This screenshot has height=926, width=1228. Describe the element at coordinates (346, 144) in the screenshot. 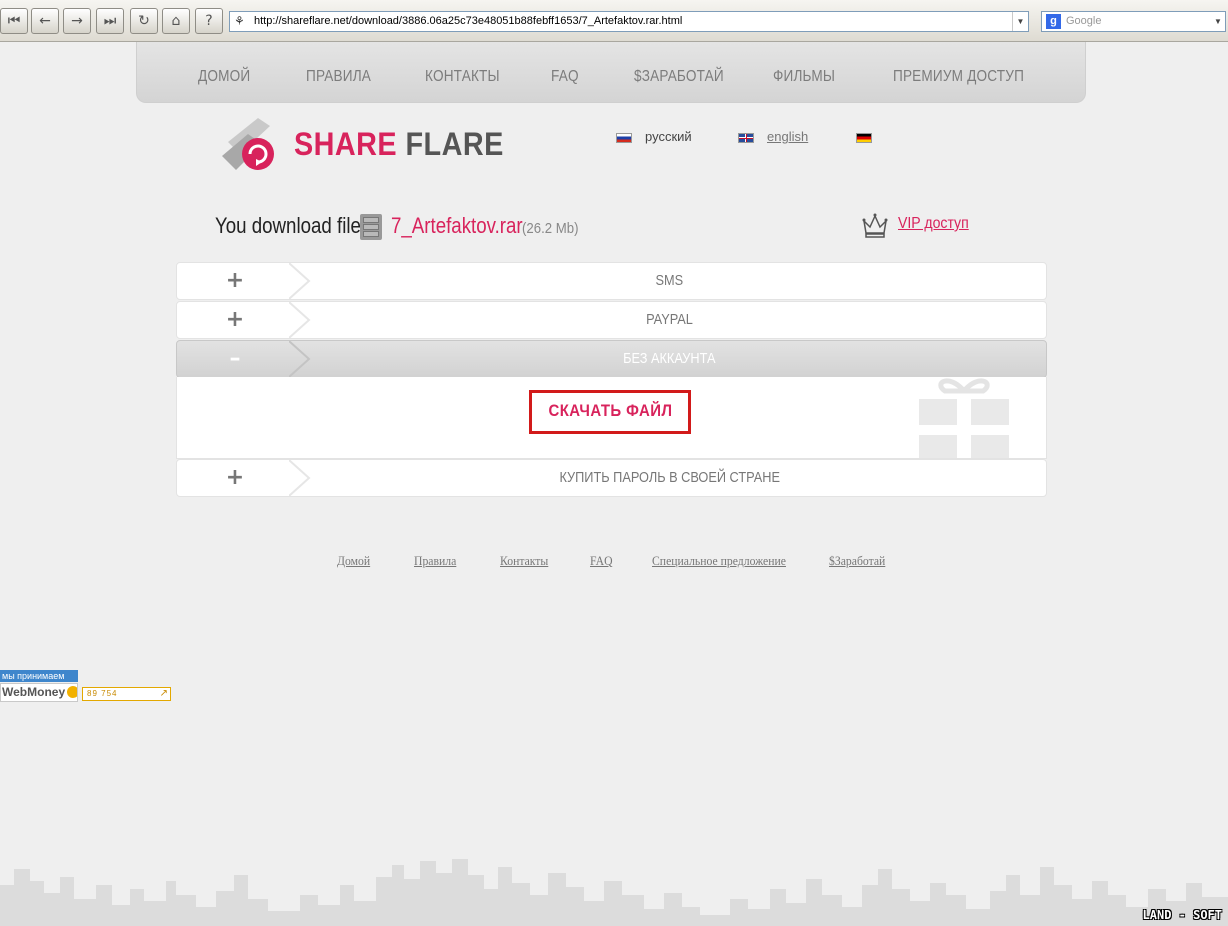

I see `logo-share: SHARE` at that location.